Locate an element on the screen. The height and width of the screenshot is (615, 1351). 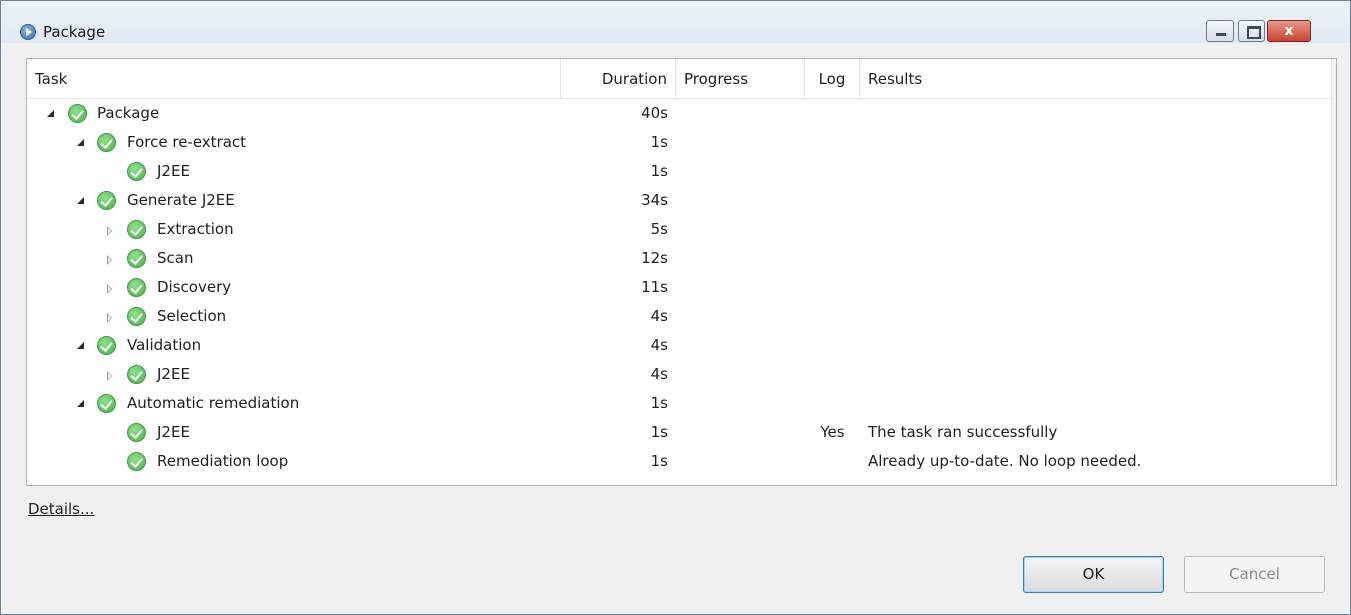
close-button: x is located at coordinates (1289, 31).